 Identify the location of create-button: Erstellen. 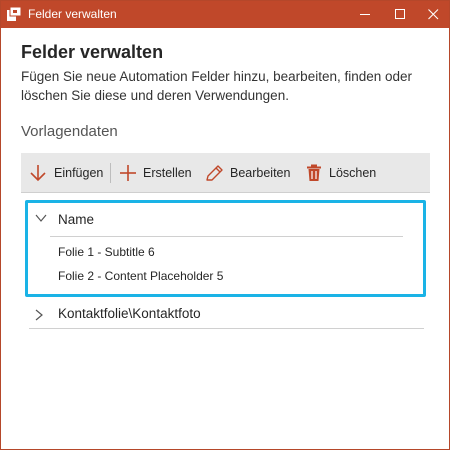
(154, 173).